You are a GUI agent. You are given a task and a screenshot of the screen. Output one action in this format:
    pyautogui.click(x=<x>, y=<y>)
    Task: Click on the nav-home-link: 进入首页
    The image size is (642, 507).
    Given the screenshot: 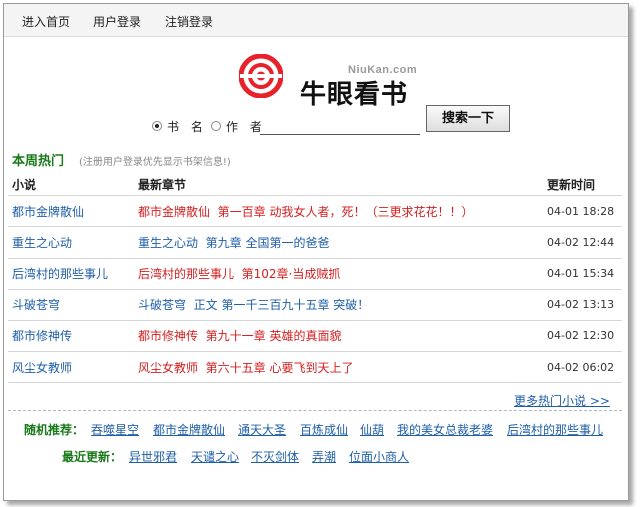 What is the action you would take?
    pyautogui.click(x=46, y=21)
    